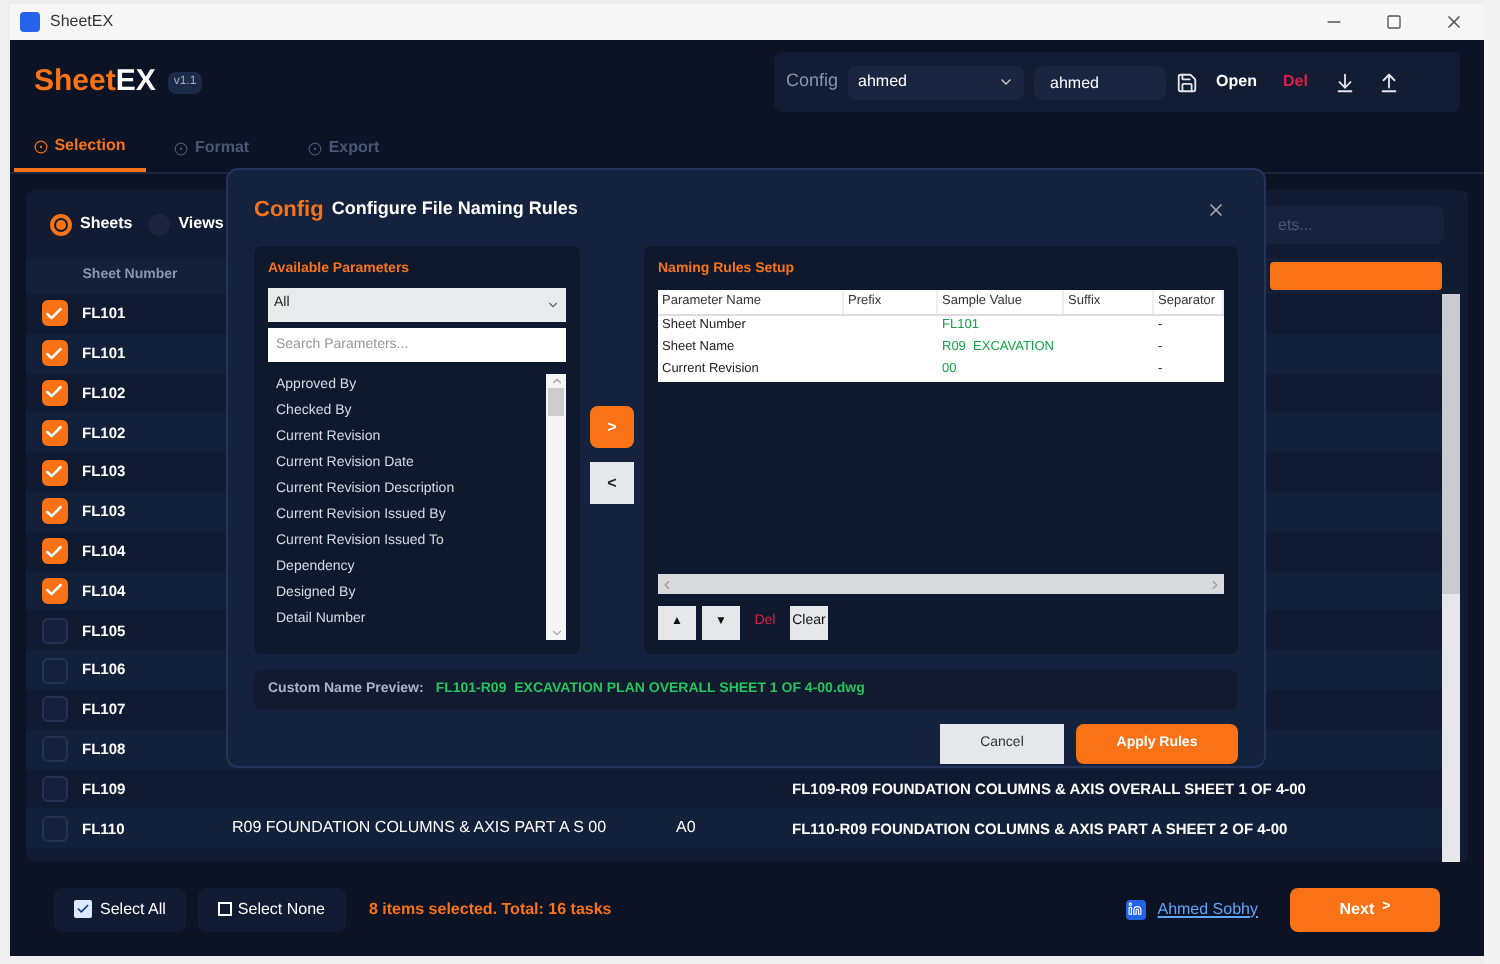 This screenshot has width=1500, height=964. Describe the element at coordinates (687, 828) in the screenshot. I see `table-cell-text: A0` at that location.